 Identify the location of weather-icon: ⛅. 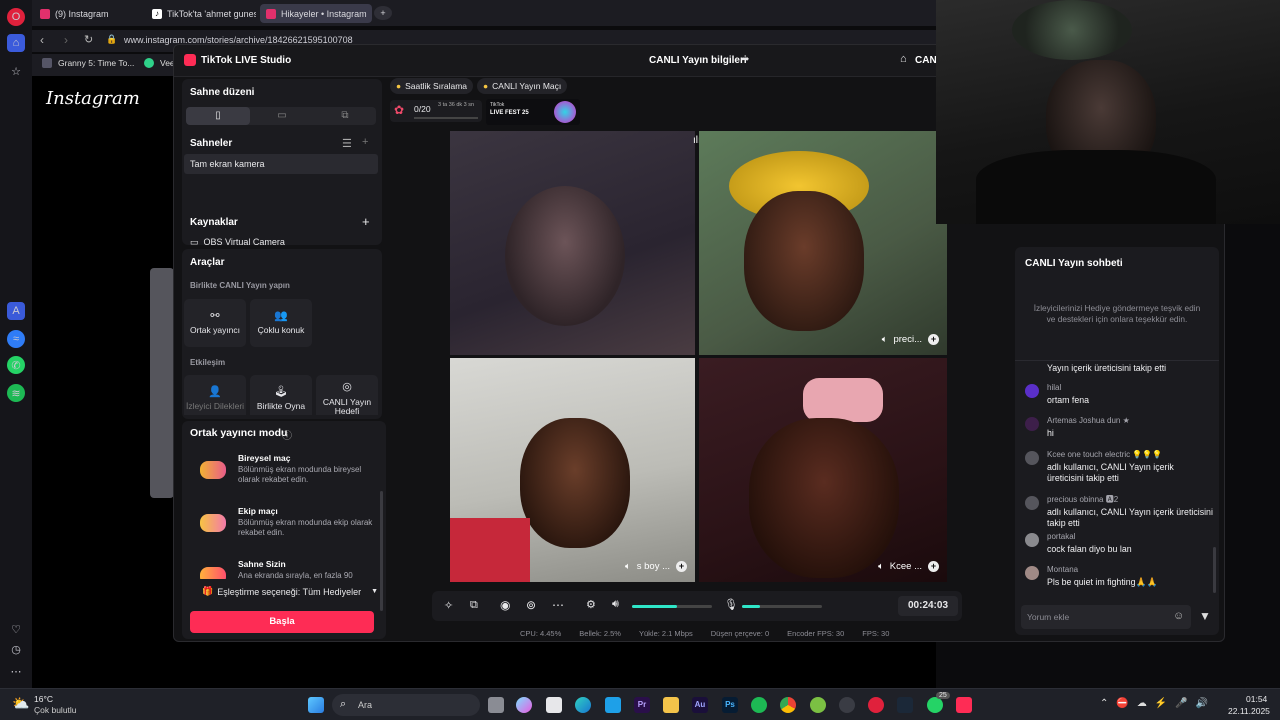
(20, 703).